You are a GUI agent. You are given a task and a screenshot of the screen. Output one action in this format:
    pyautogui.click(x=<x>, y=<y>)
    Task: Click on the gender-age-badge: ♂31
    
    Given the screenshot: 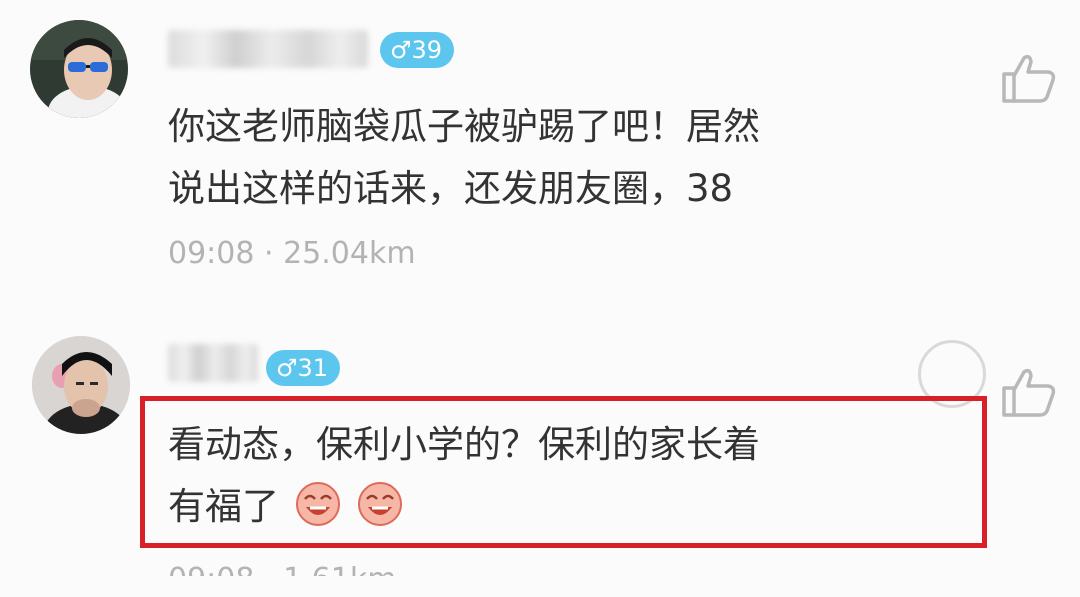 What is the action you would take?
    pyautogui.click(x=303, y=368)
    